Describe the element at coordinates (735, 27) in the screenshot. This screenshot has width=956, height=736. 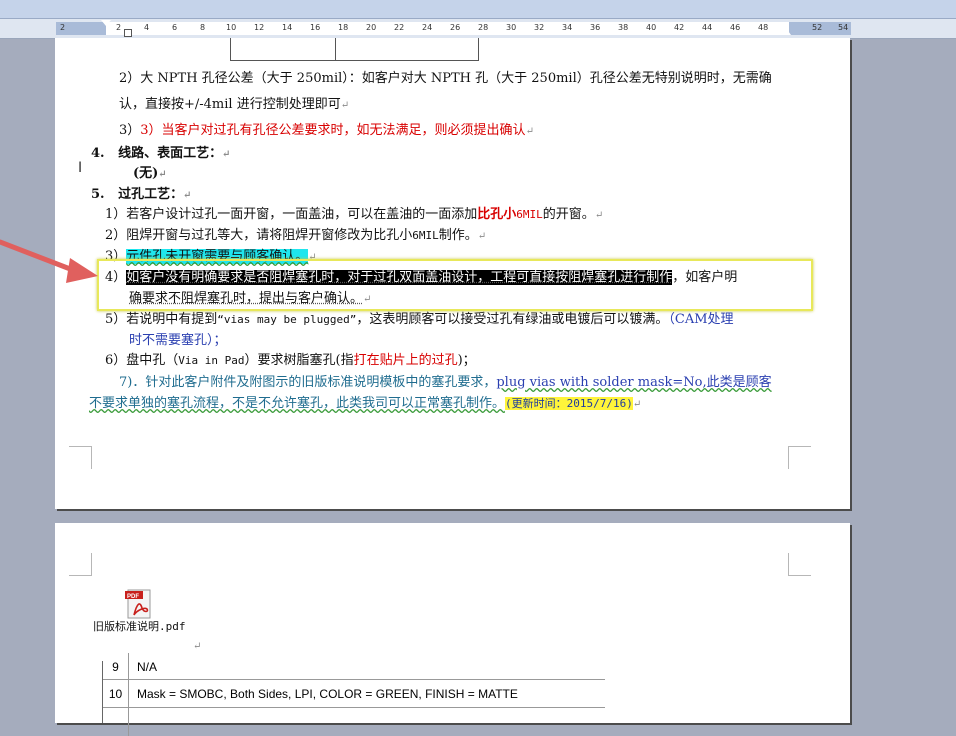
I see `ruler-number: 46` at that location.